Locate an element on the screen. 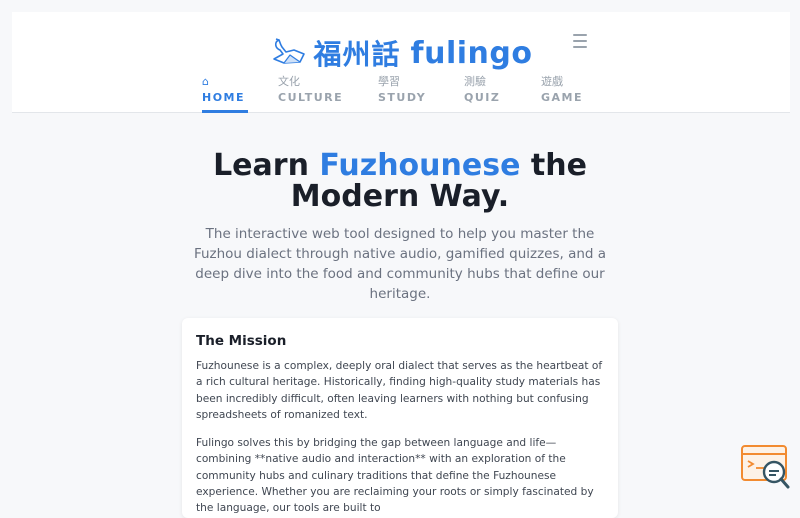 This screenshot has height=518, width=800. swan-logo-icon is located at coordinates (288, 51).